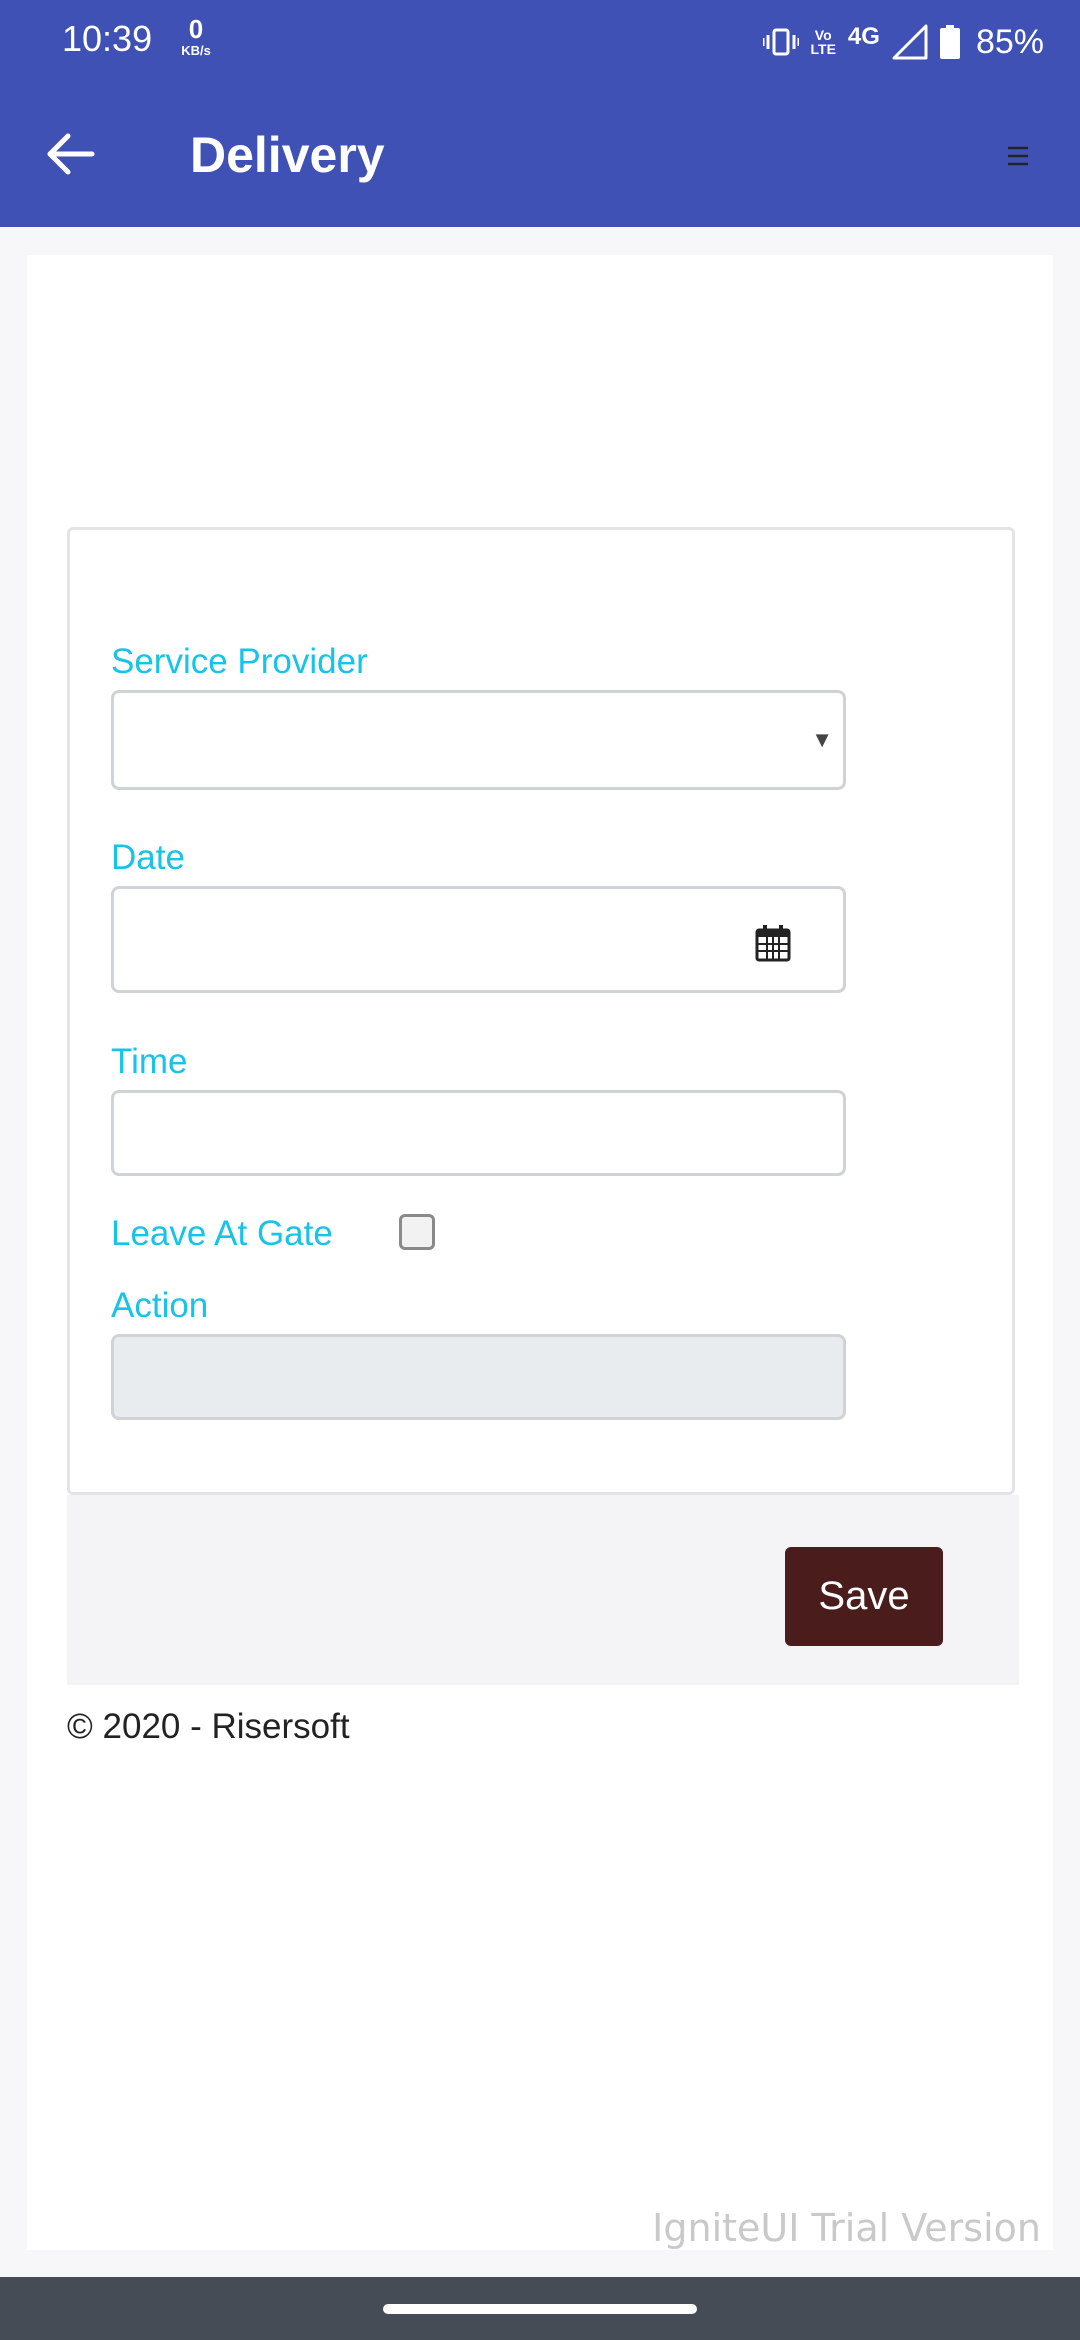  I want to click on leave-at-gate-checkbox, so click(417, 1232).